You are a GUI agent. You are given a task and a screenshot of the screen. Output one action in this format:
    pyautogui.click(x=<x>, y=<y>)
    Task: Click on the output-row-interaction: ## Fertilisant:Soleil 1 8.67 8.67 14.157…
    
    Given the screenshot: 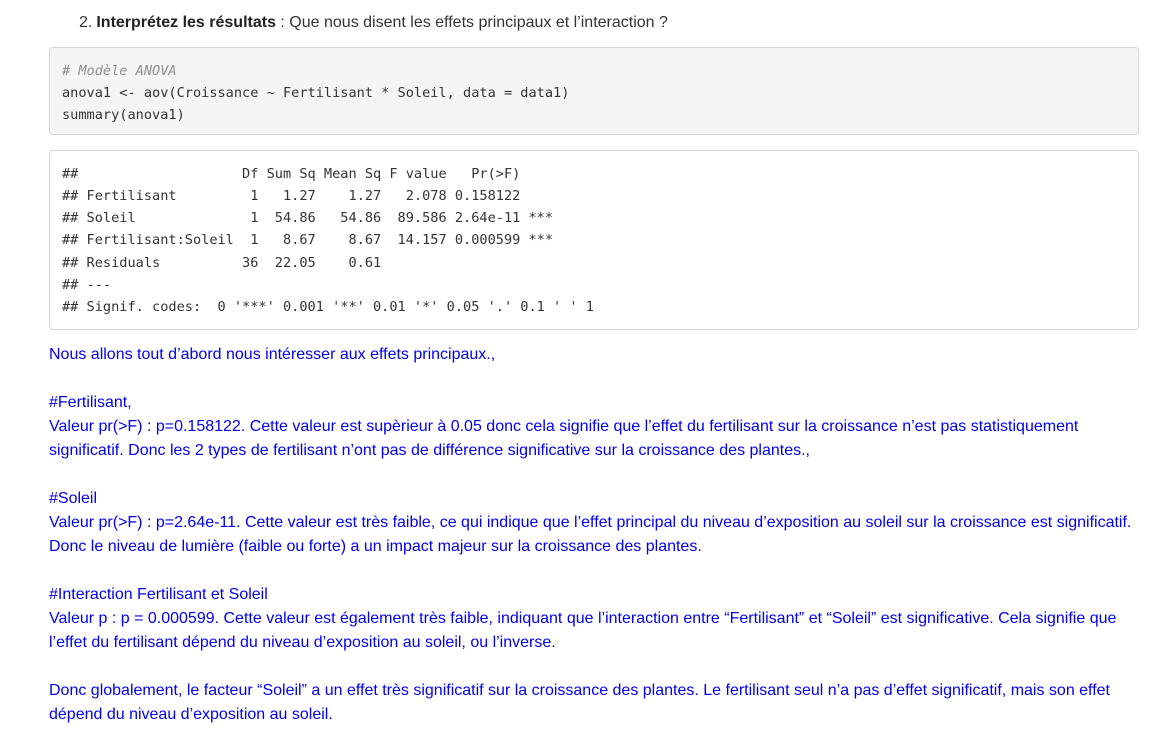 What is the action you would take?
    pyautogui.click(x=308, y=240)
    